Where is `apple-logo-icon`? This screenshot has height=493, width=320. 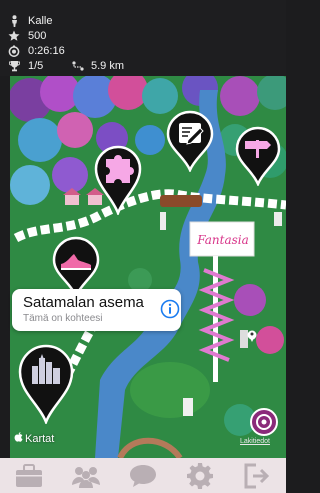 apple-logo-icon is located at coordinates (18, 438).